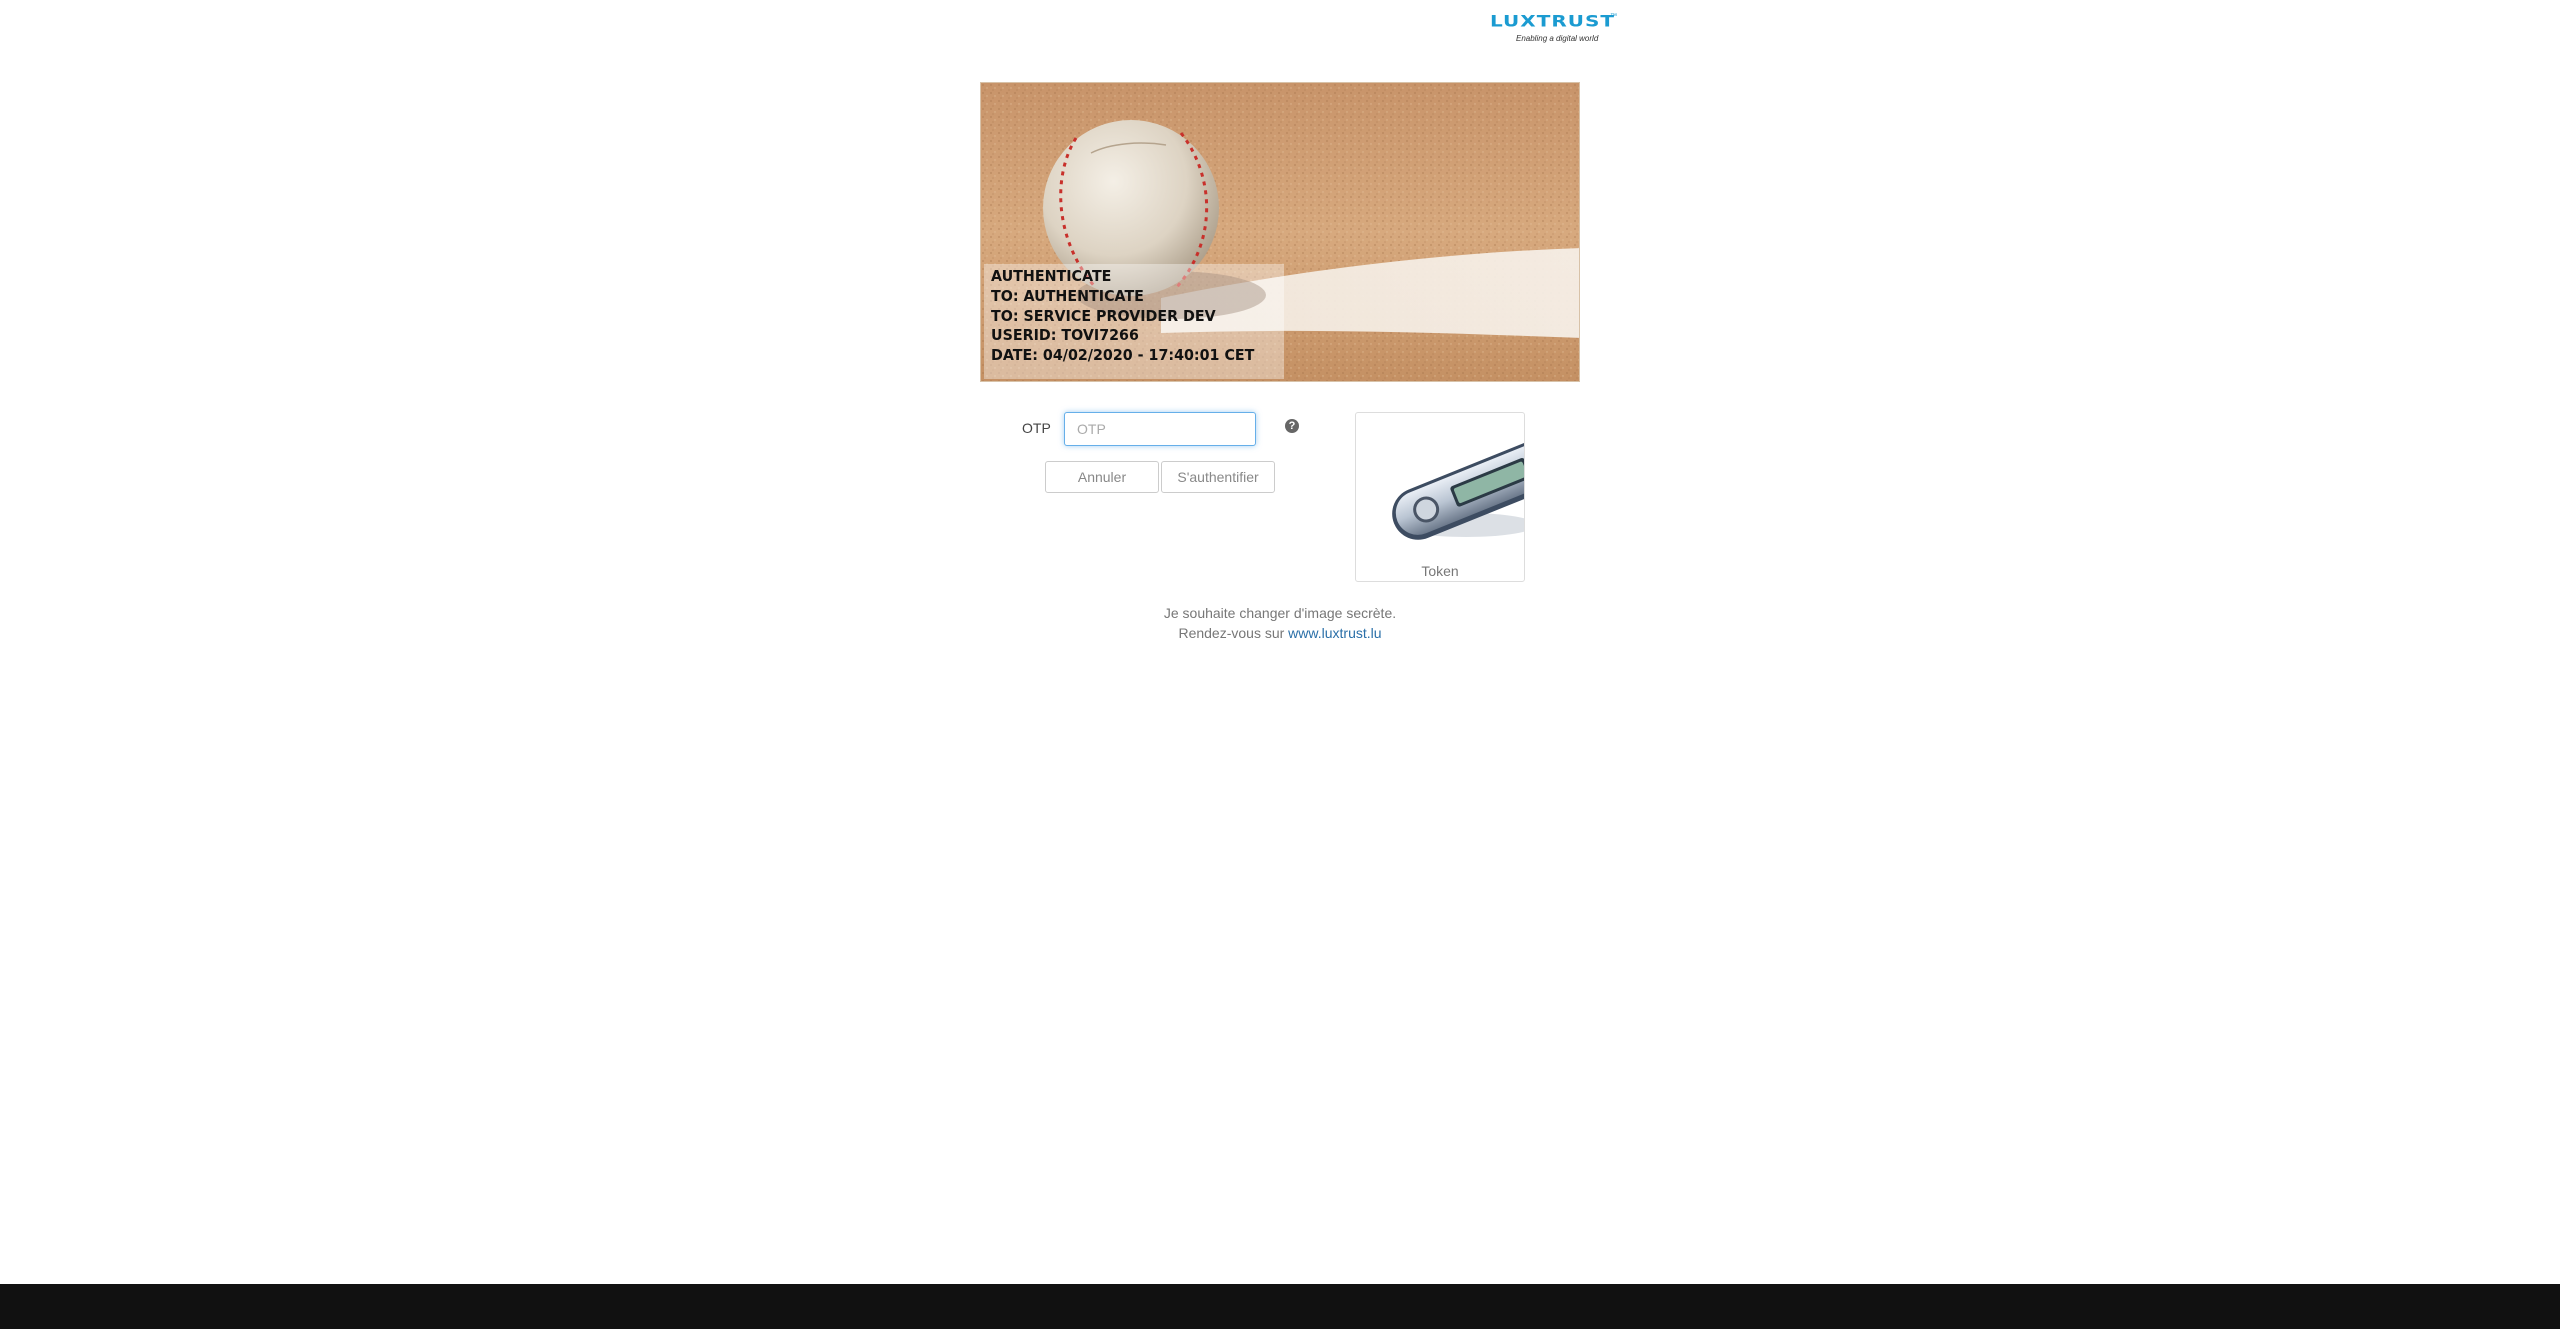  I want to click on token-device-icon, so click(1458, 488).